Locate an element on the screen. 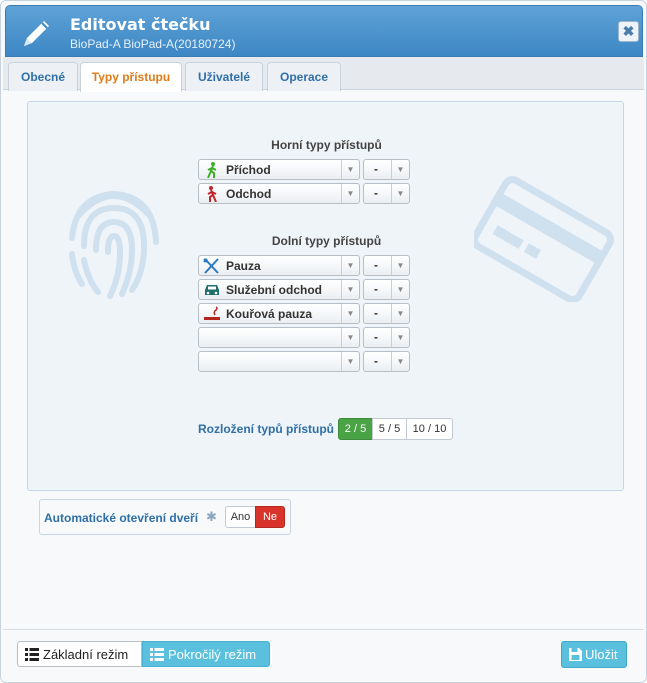 The width and height of the screenshot is (647, 683). tab-general: Obecné is located at coordinates (43, 76).